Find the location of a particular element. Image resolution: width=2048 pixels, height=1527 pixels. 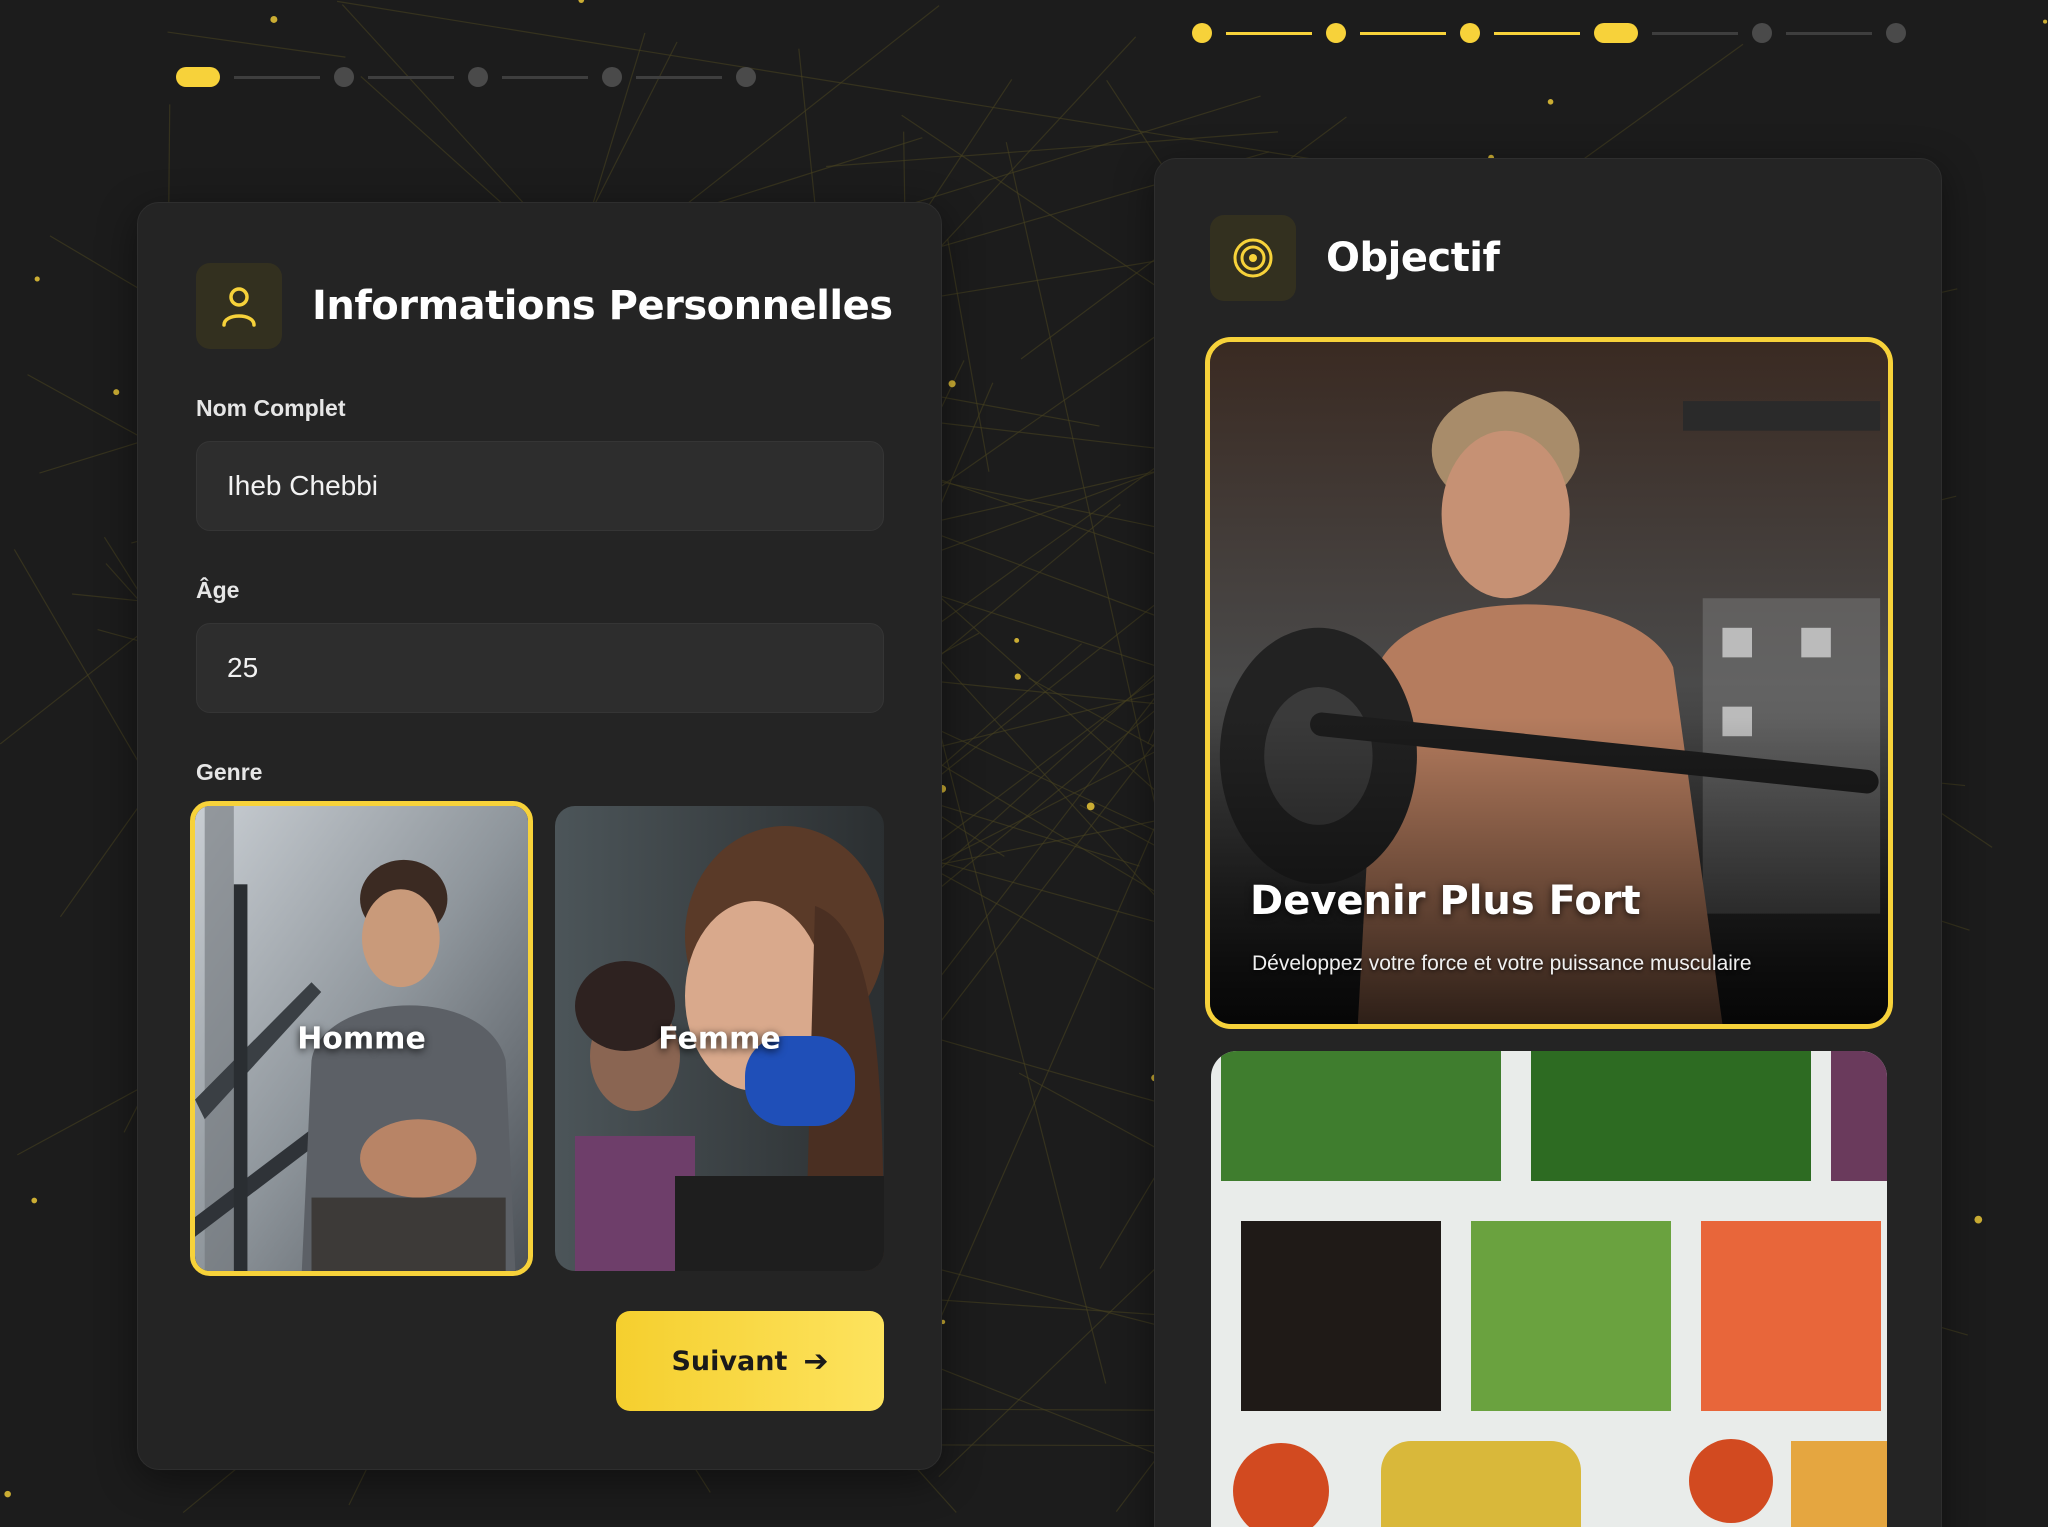

next-button: Suivant ➔ is located at coordinates (750, 1361).